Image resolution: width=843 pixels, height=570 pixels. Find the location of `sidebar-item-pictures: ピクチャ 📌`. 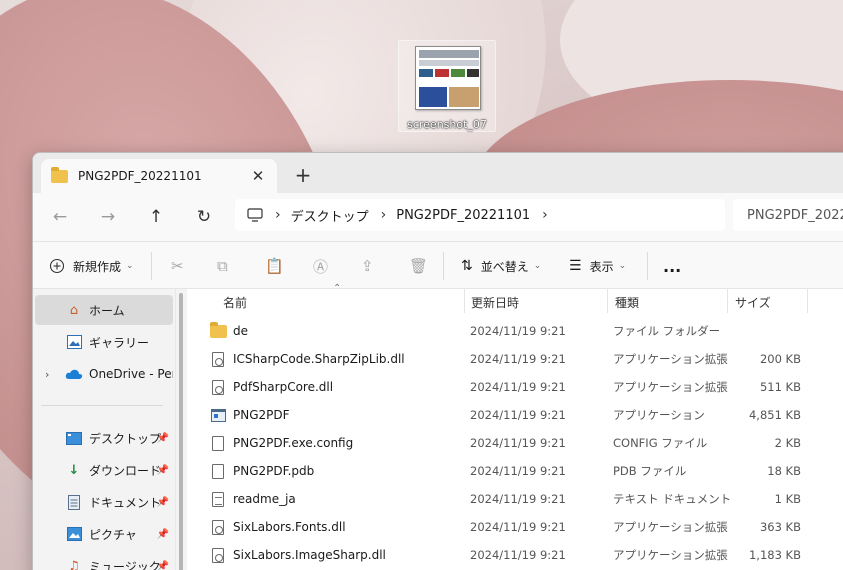

sidebar-item-pictures: ピクチャ 📌 is located at coordinates (104, 534).